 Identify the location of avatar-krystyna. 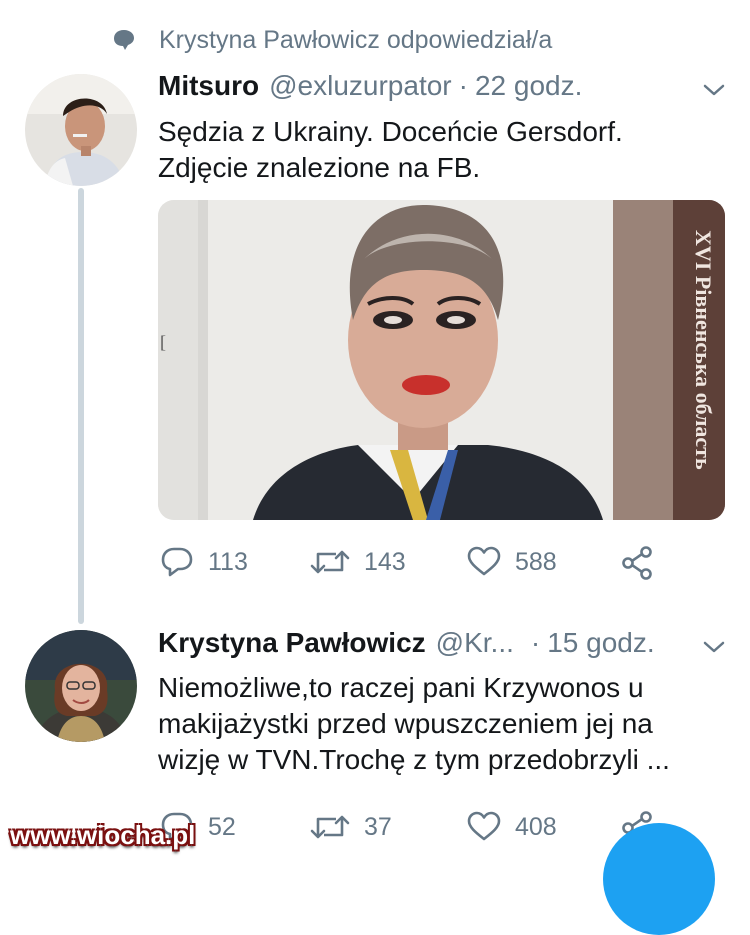
(81, 686).